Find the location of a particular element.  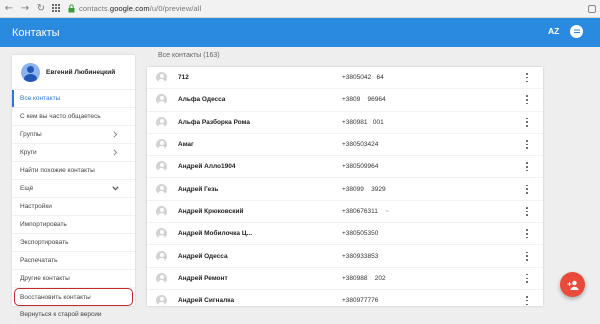

contact-row: Андрей Сигналка +380977776 is located at coordinates (345, 301).